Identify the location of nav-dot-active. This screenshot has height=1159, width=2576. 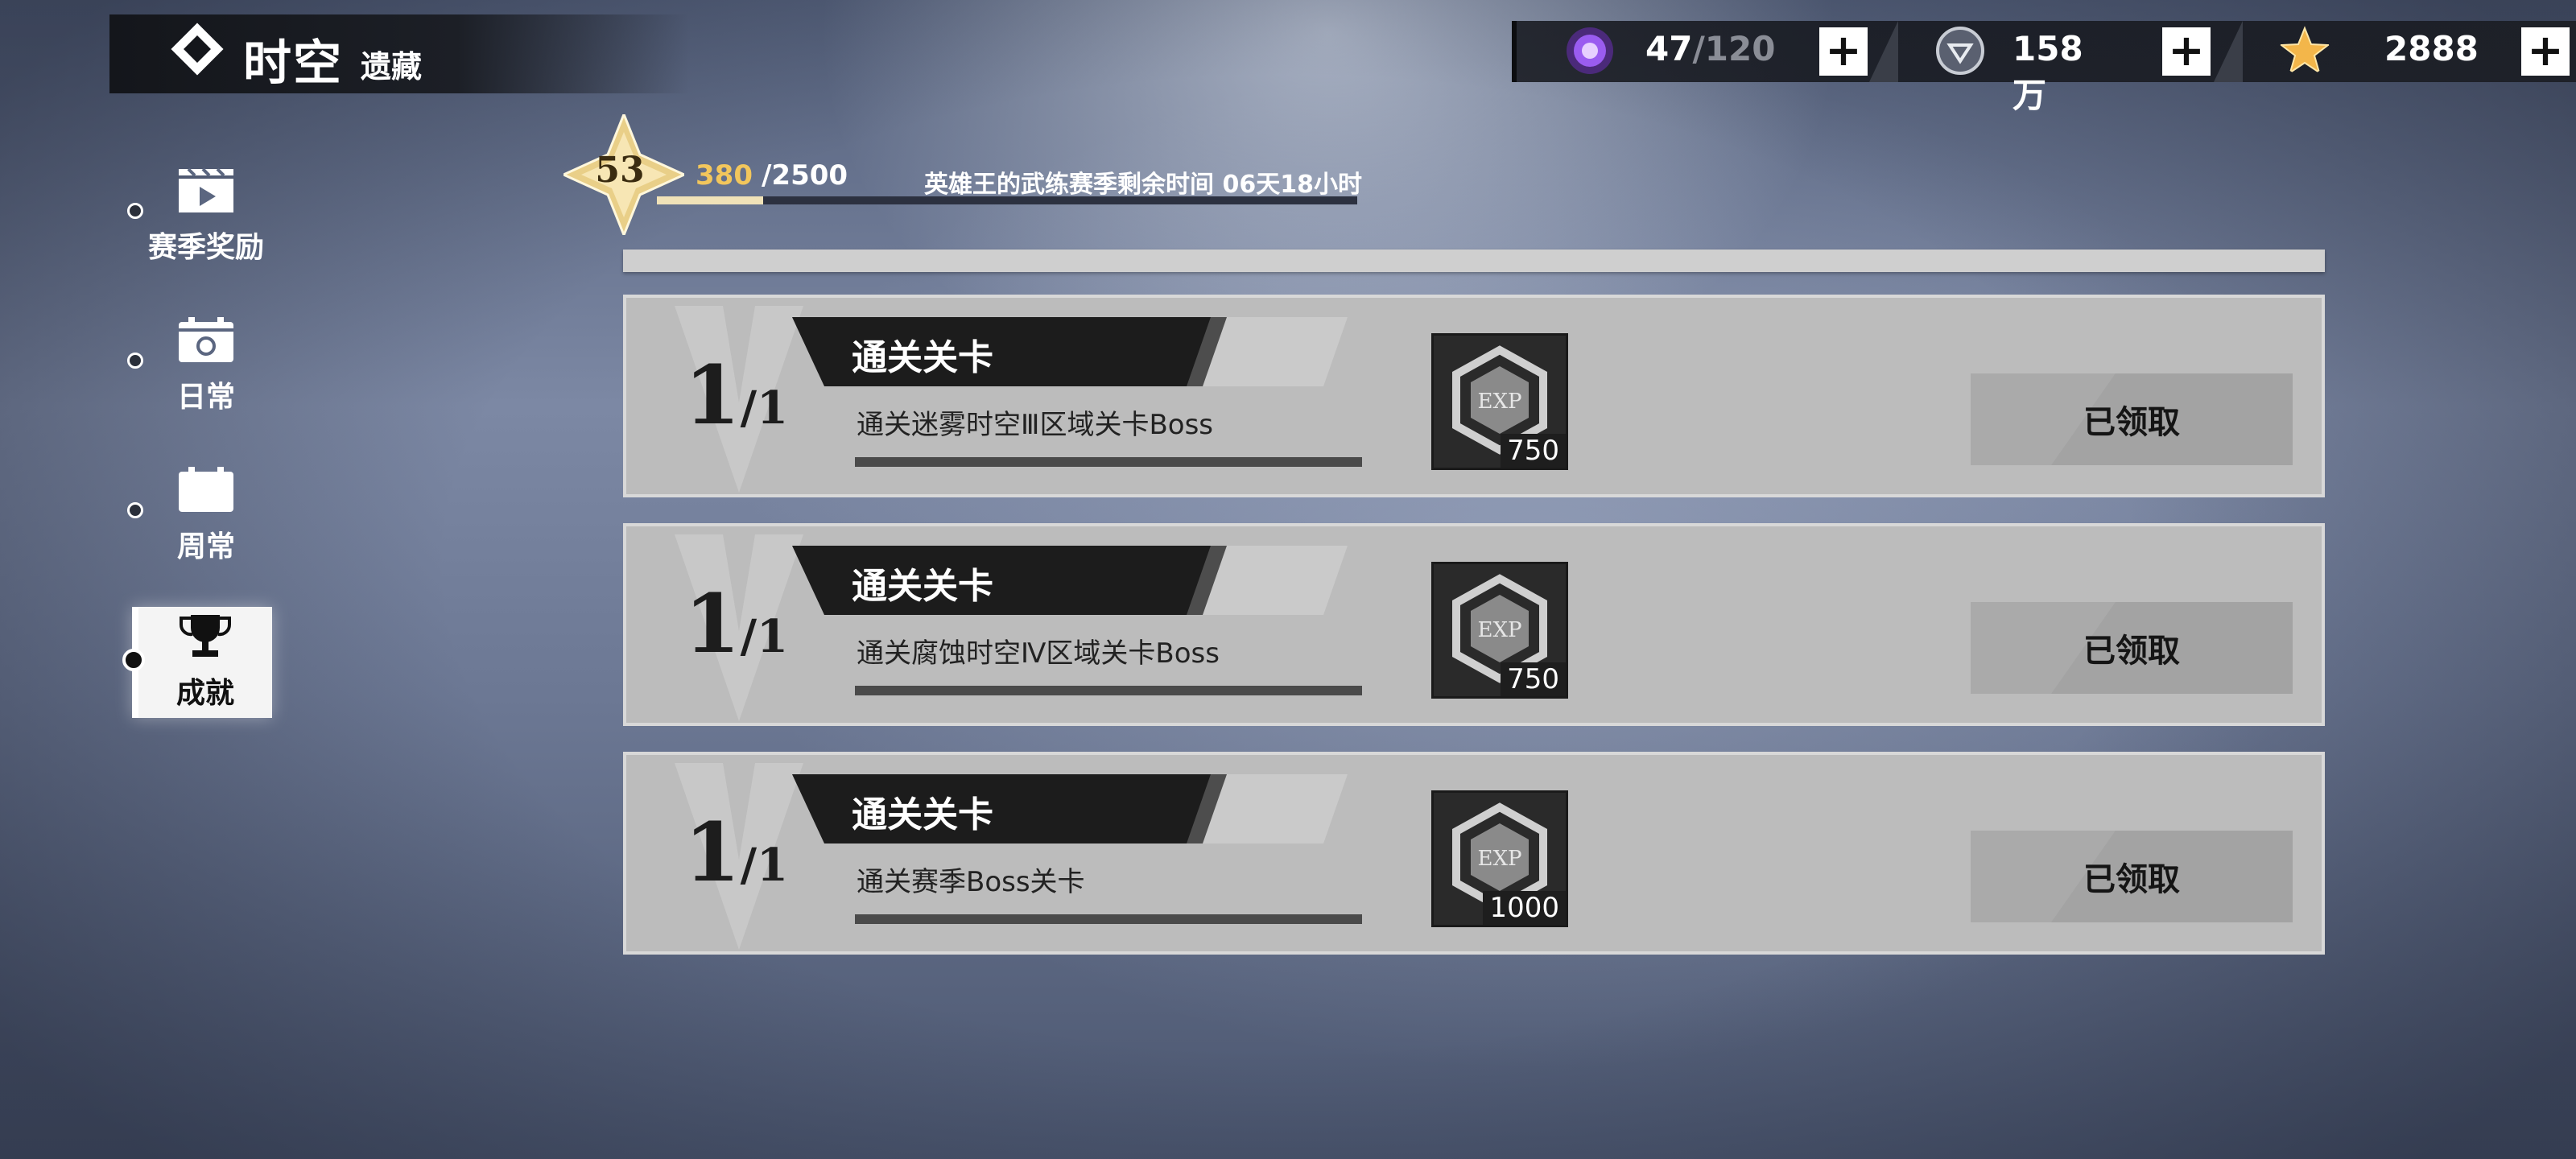
(133, 660).